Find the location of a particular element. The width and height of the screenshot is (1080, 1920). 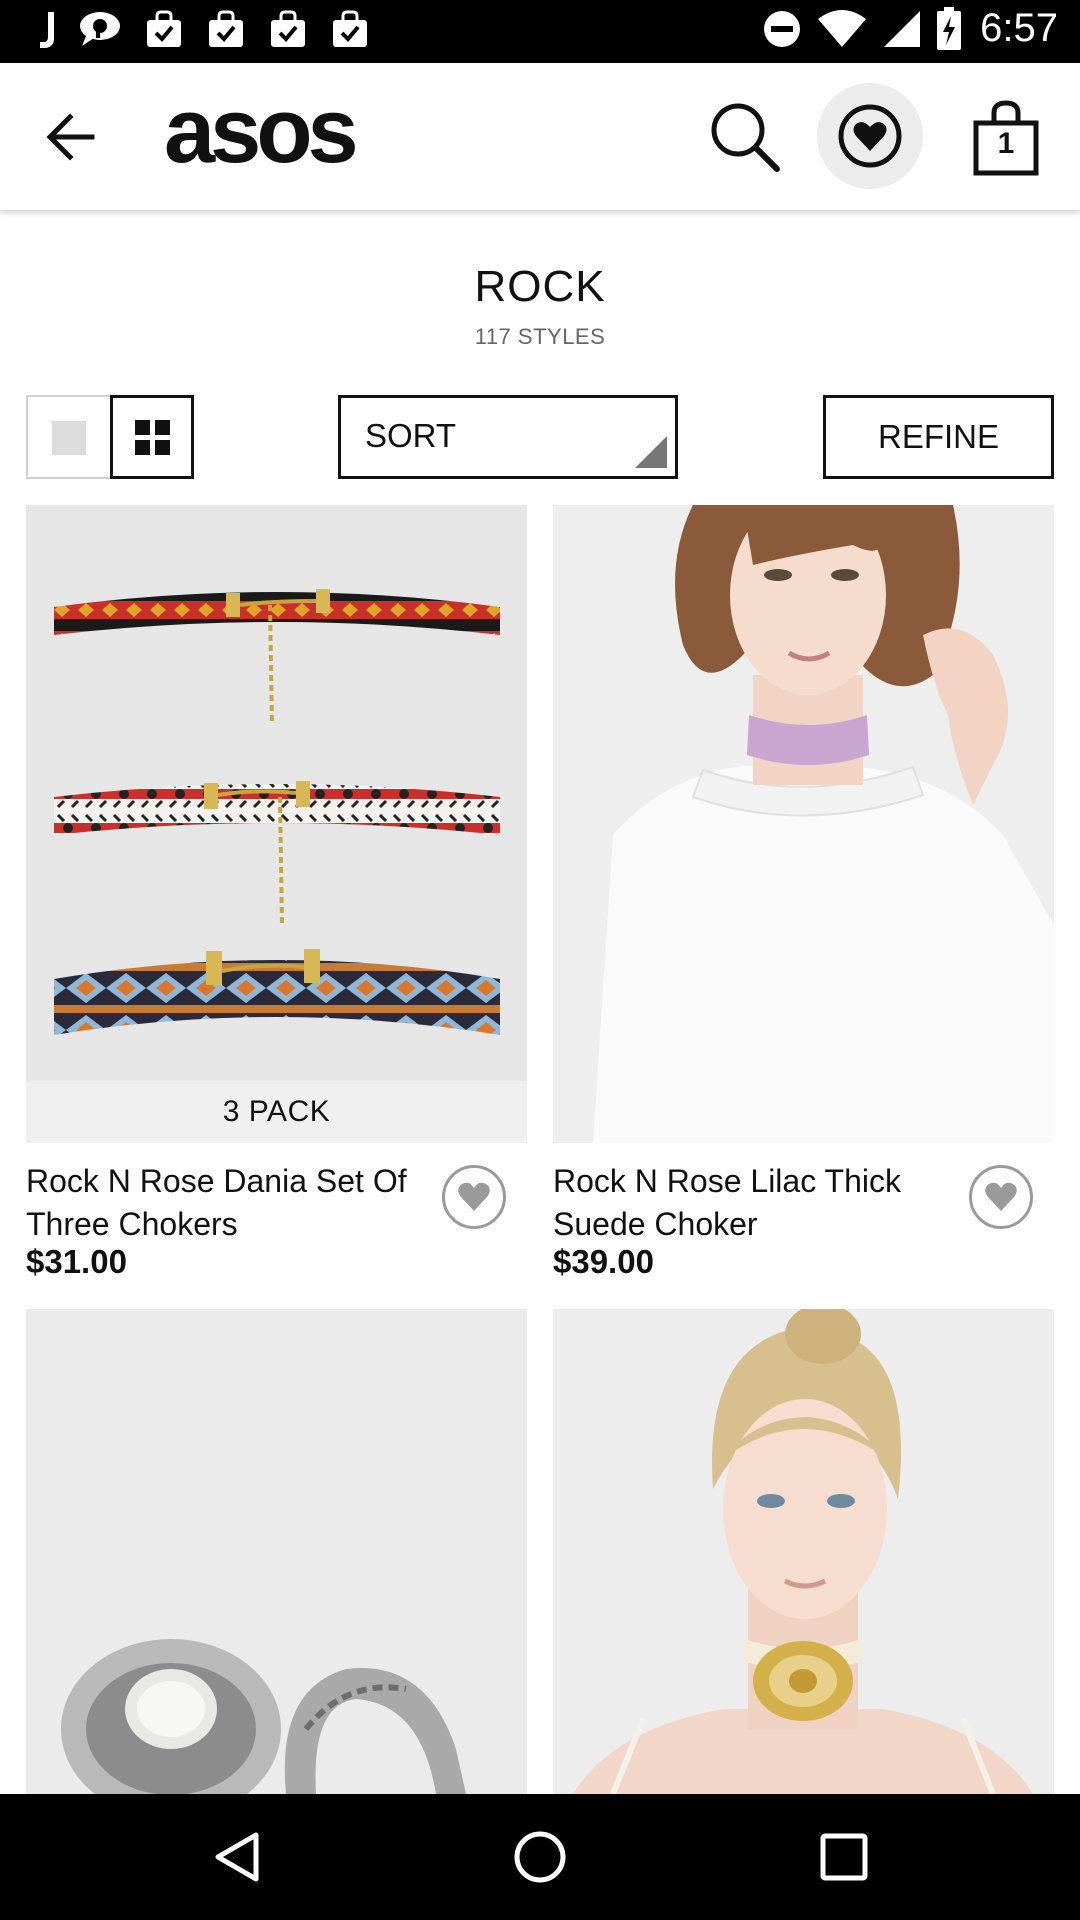

battery-charging-icon is located at coordinates (949, 28).